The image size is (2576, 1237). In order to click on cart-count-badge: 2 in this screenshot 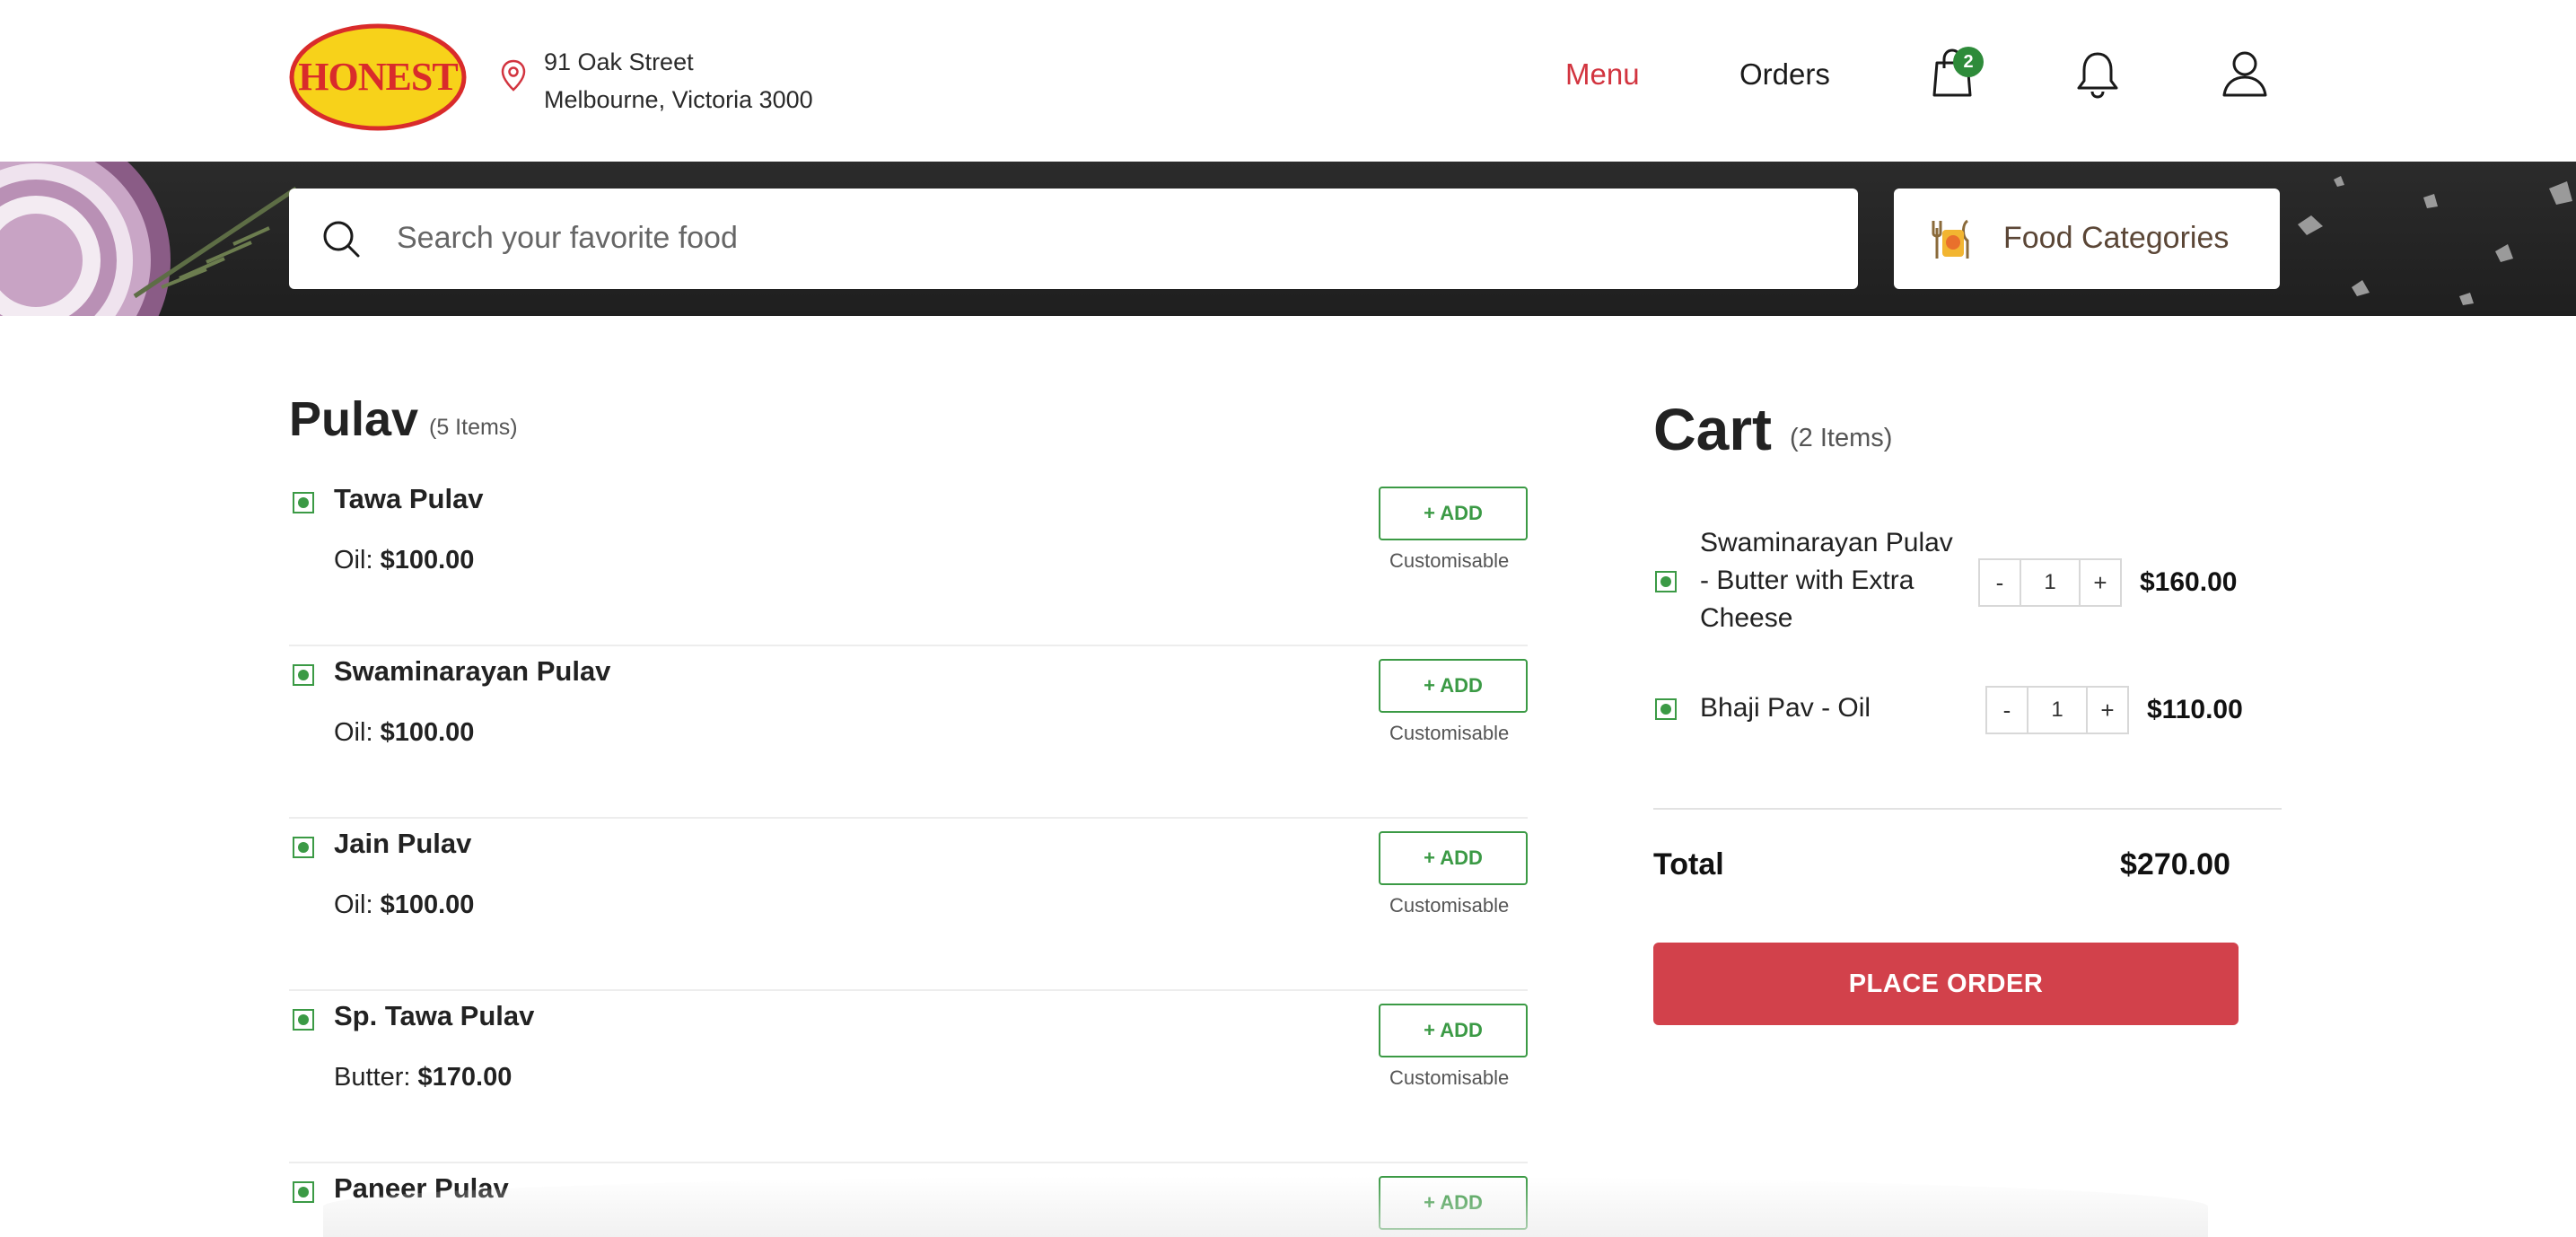, I will do `click(1968, 62)`.